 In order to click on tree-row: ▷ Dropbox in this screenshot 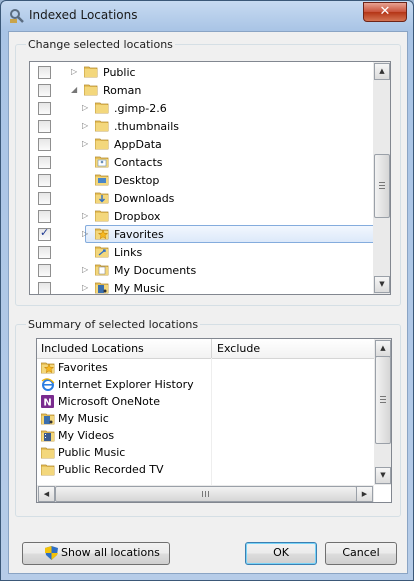, I will do `click(201, 217)`.